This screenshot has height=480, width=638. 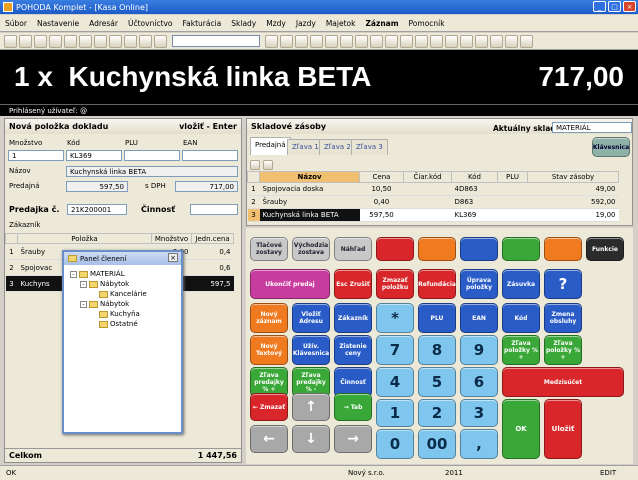 What do you see at coordinates (395, 413) in the screenshot?
I see `key-1: 1` at bounding box center [395, 413].